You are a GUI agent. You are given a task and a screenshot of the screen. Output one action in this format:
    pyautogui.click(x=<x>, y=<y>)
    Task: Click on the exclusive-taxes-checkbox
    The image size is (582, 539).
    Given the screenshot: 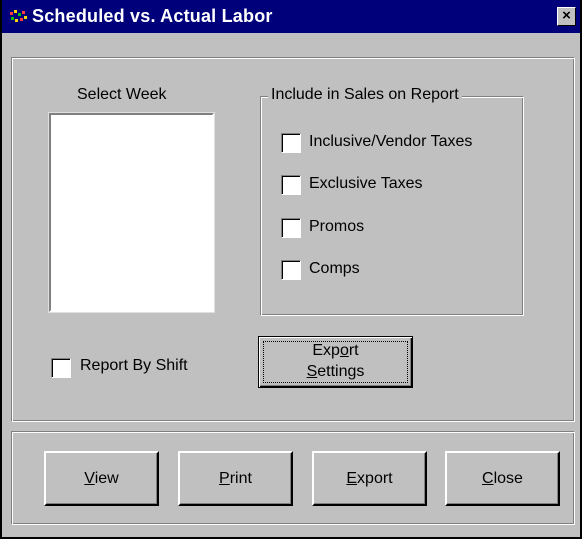 What is the action you would take?
    pyautogui.click(x=291, y=185)
    